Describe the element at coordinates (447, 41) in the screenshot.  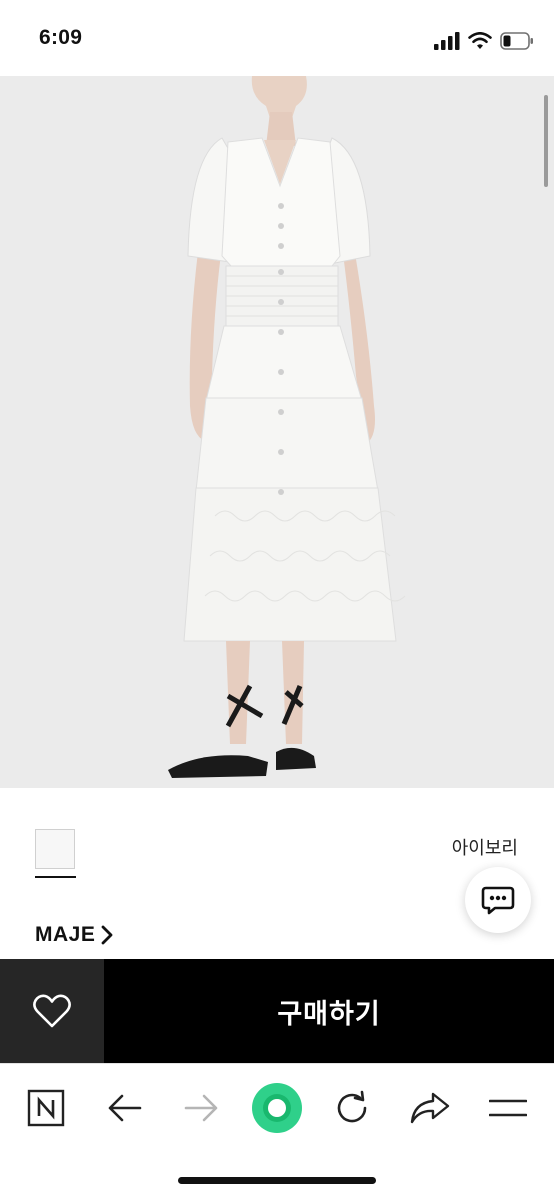
I see `signal-icon` at that location.